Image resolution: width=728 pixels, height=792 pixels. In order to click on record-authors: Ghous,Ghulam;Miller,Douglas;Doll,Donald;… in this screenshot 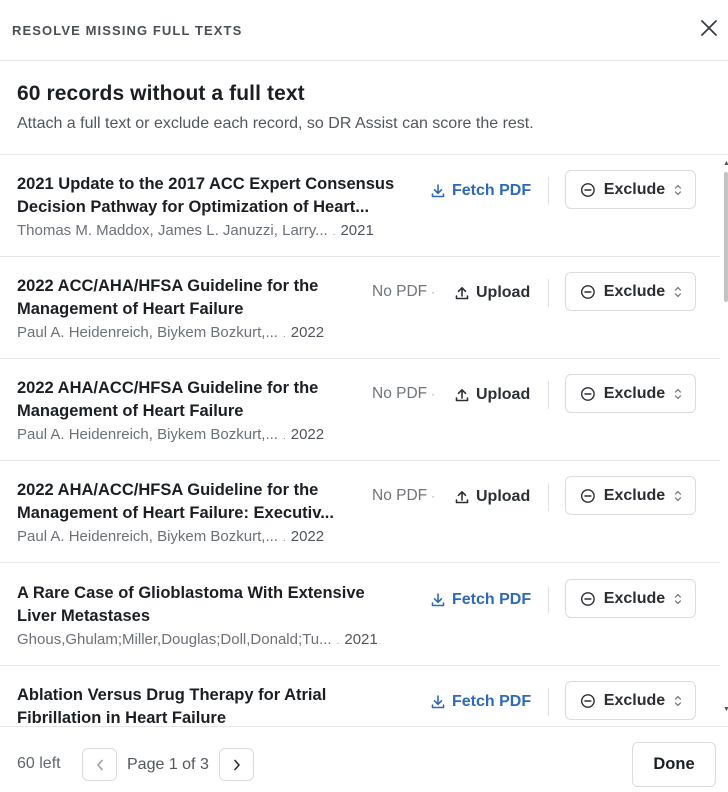, I will do `click(174, 639)`.